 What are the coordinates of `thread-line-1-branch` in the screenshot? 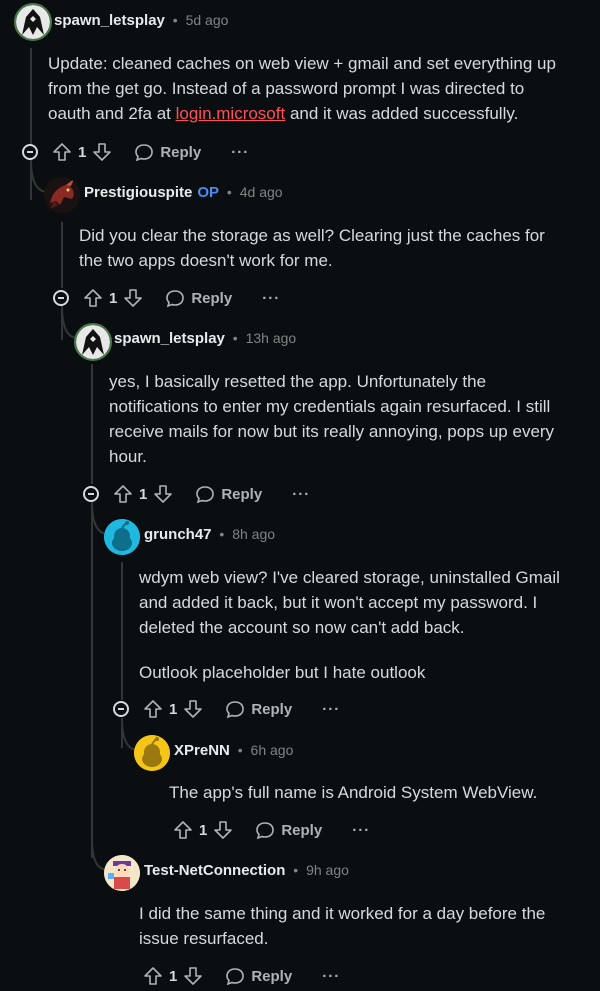 It's located at (31, 180).